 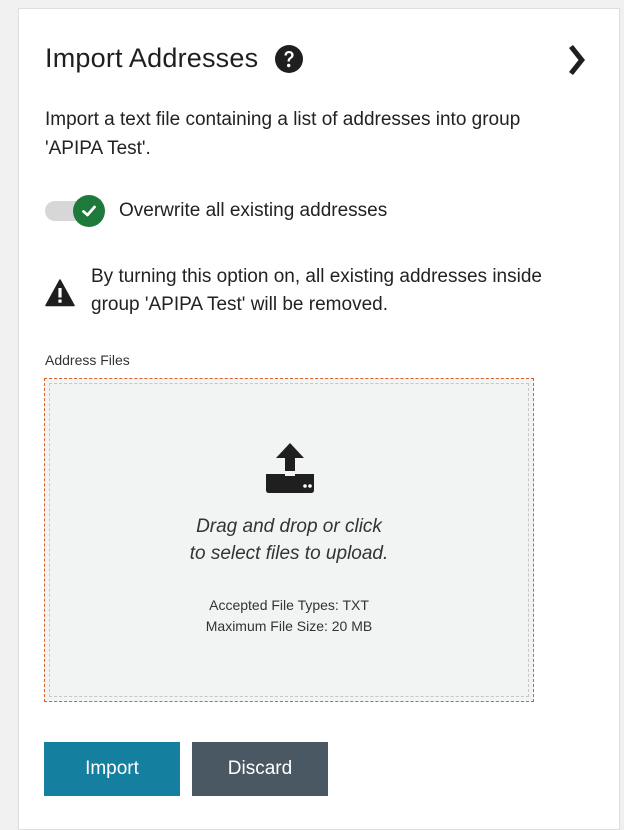 I want to click on address-files-label: Address Files, so click(x=87, y=360).